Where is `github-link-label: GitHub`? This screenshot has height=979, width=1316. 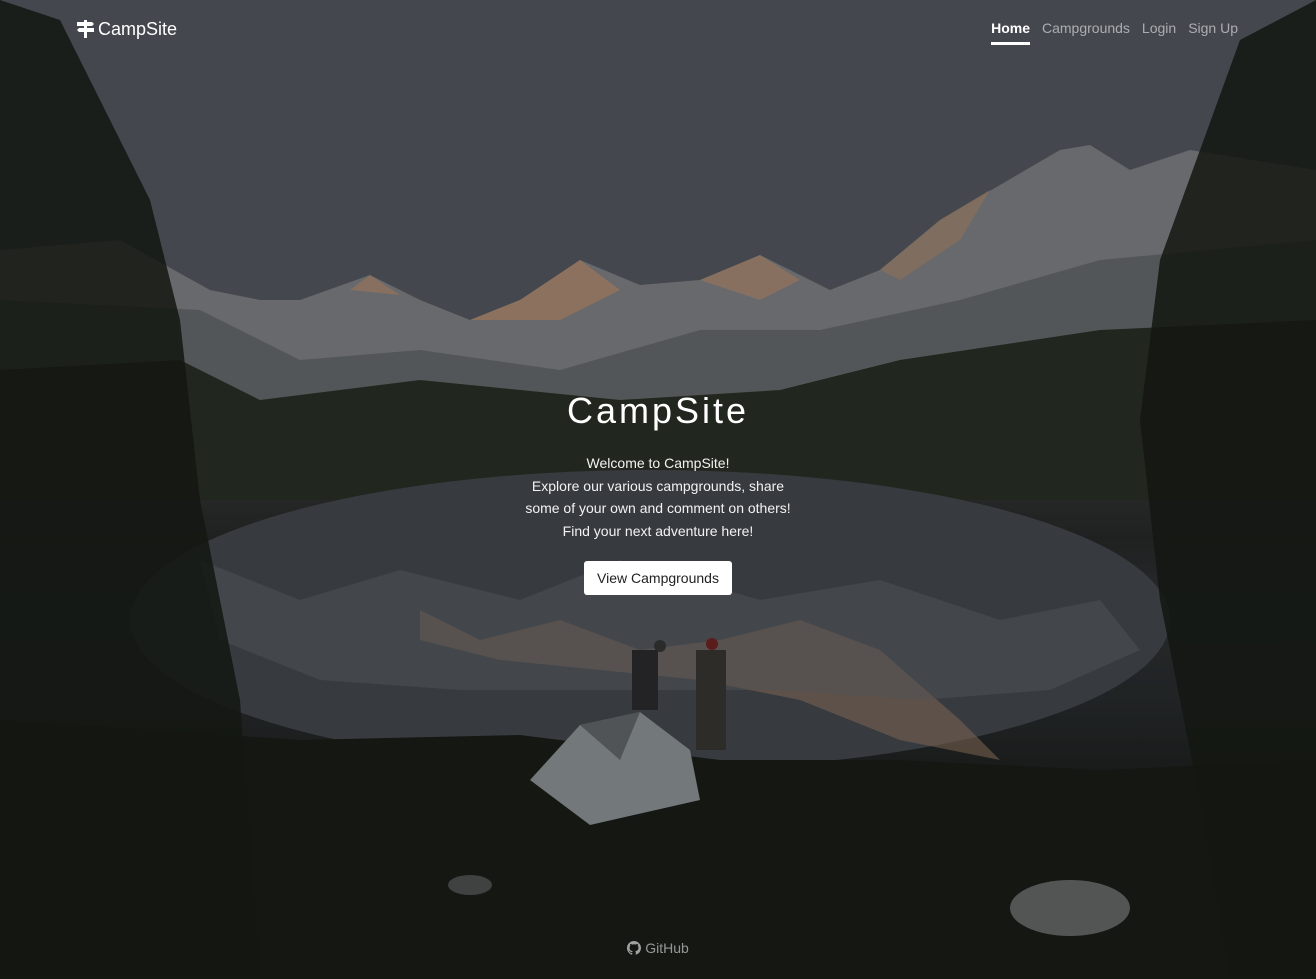 github-link-label: GitHub is located at coordinates (667, 948).